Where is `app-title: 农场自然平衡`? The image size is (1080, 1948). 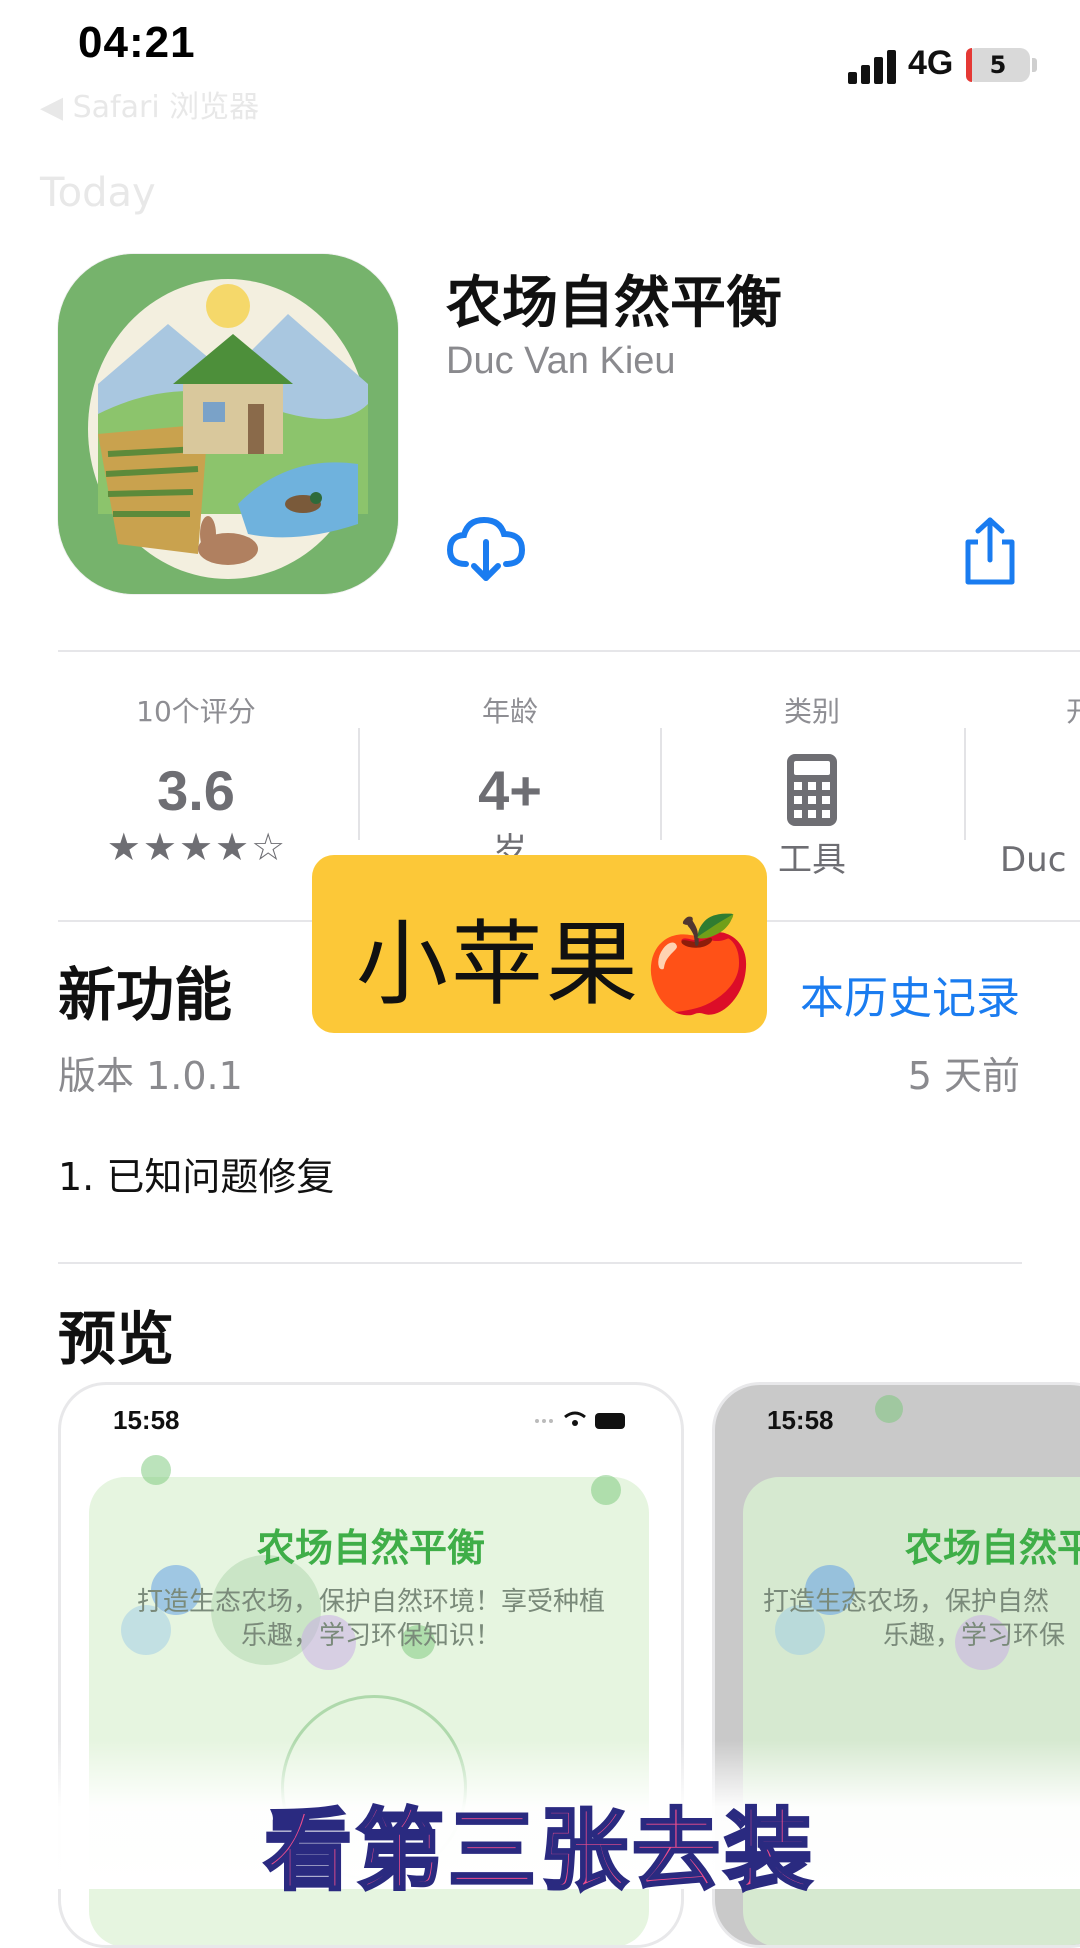 app-title: 农场自然平衡 is located at coordinates (614, 303).